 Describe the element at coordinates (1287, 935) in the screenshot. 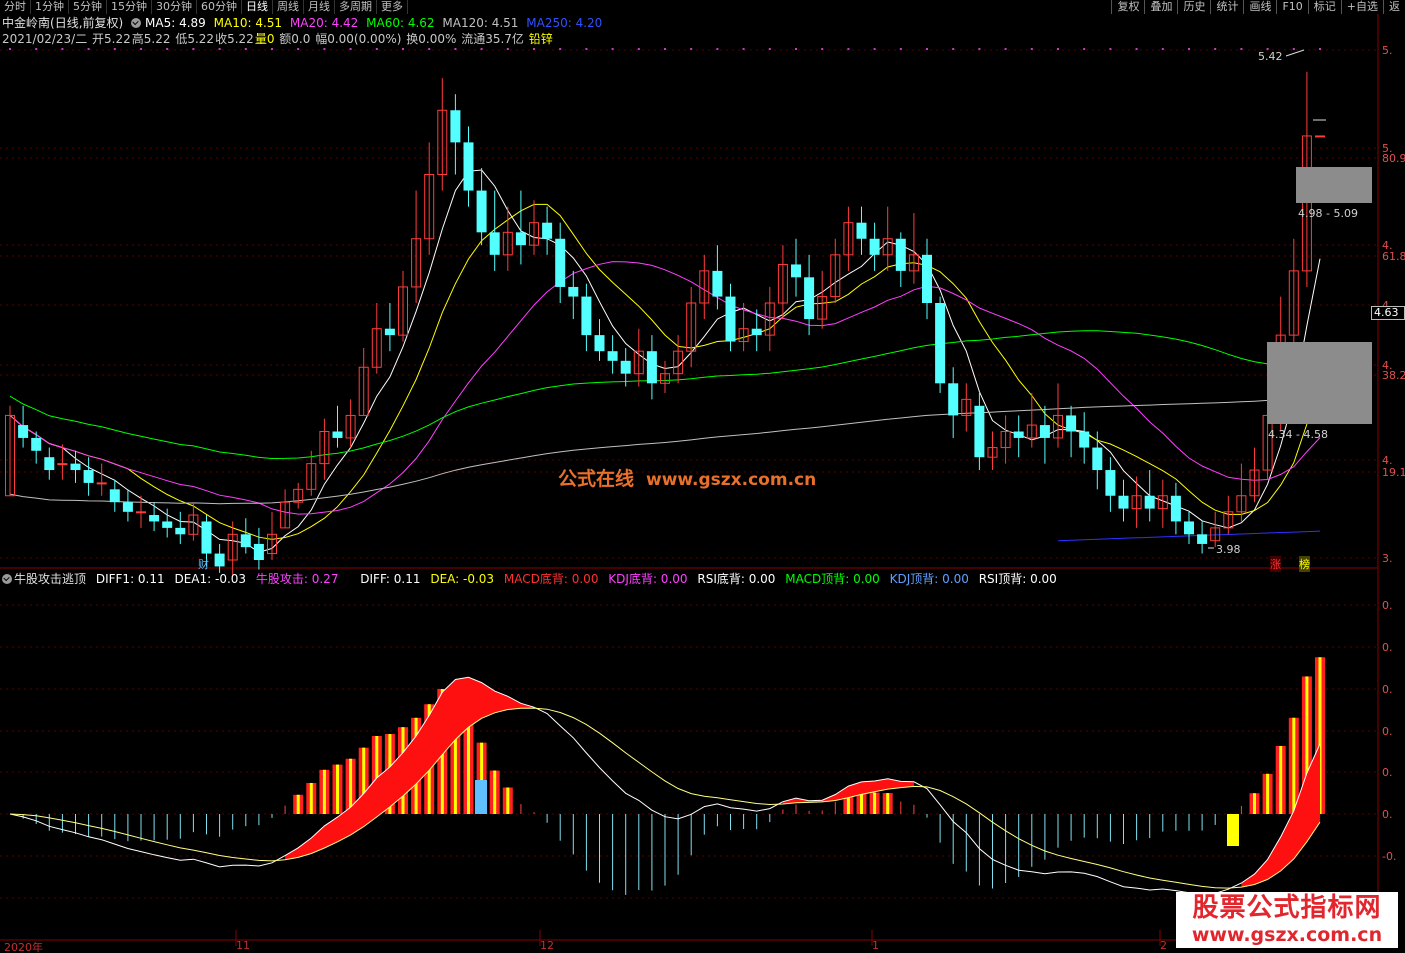

I see `corner-watermark-url: www.gszx.com.cn` at that location.